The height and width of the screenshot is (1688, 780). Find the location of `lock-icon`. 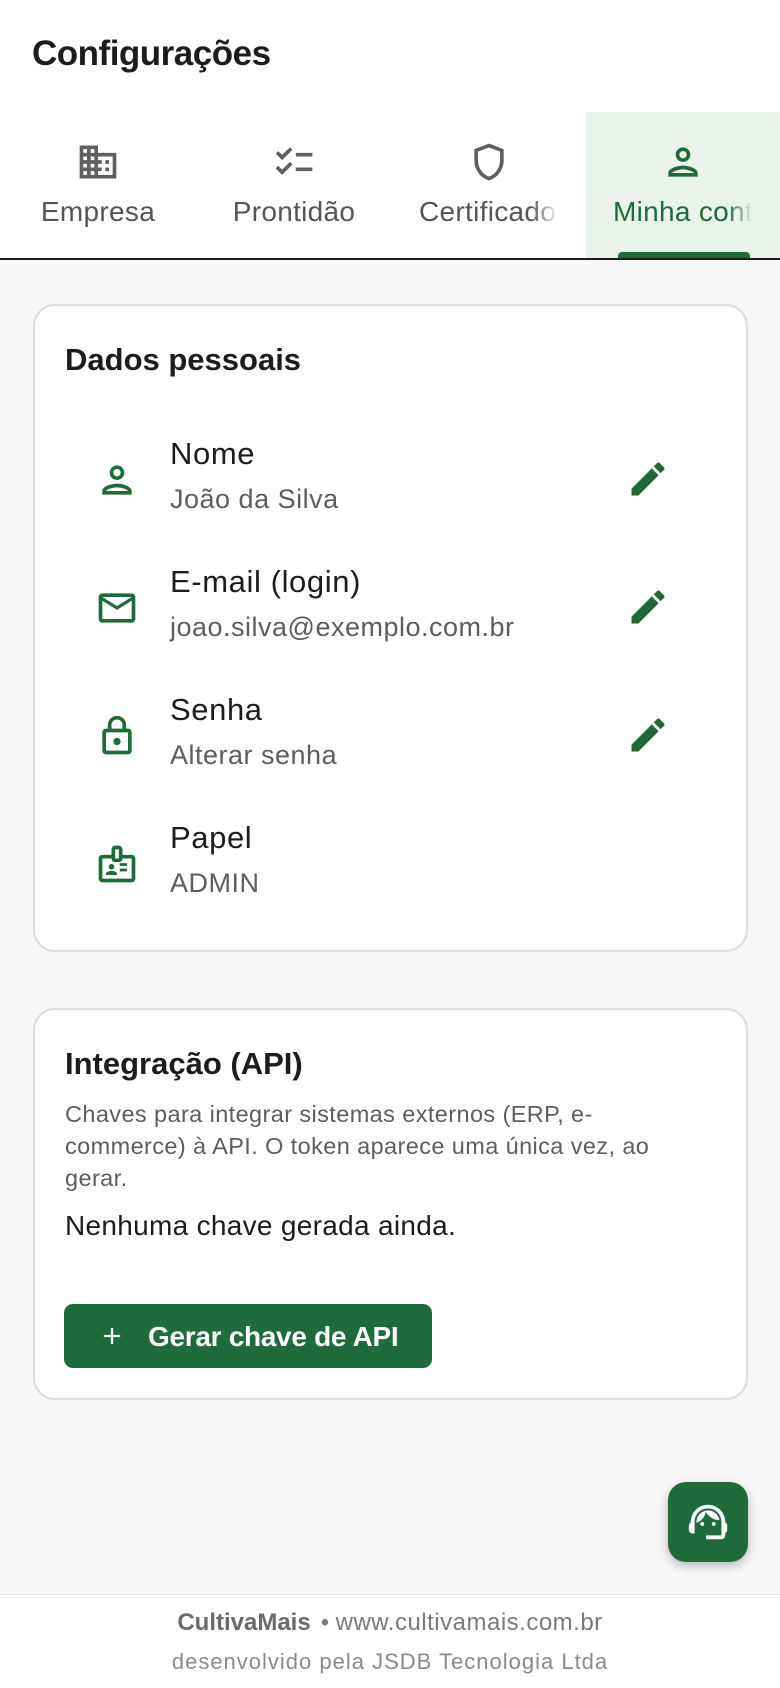

lock-icon is located at coordinates (117, 735).